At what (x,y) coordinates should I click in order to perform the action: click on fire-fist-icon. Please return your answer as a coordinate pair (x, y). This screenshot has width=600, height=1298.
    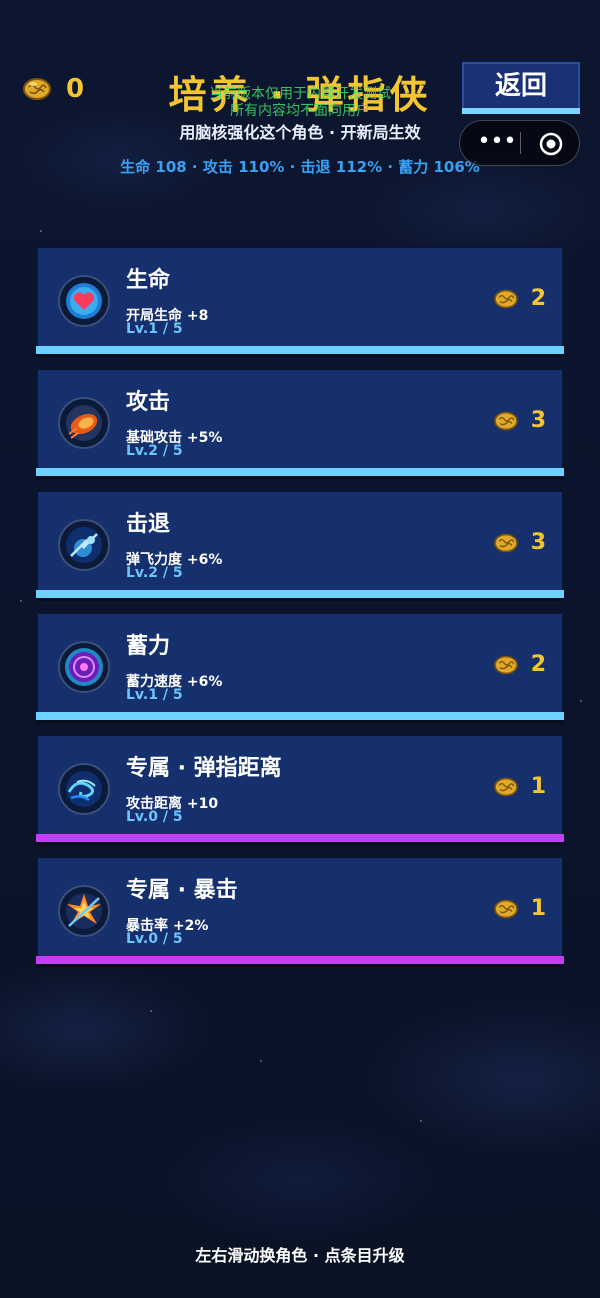
    Looking at the image, I should click on (84, 423).